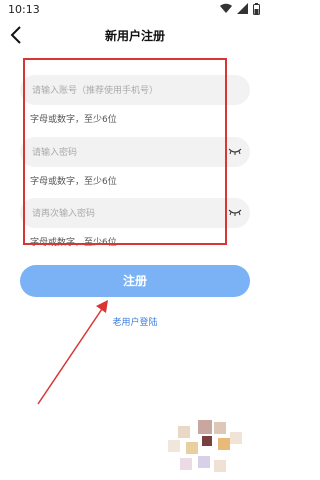 This screenshot has width=320, height=480. Describe the element at coordinates (72, 352) in the screenshot. I see `annotation-arrow` at that location.